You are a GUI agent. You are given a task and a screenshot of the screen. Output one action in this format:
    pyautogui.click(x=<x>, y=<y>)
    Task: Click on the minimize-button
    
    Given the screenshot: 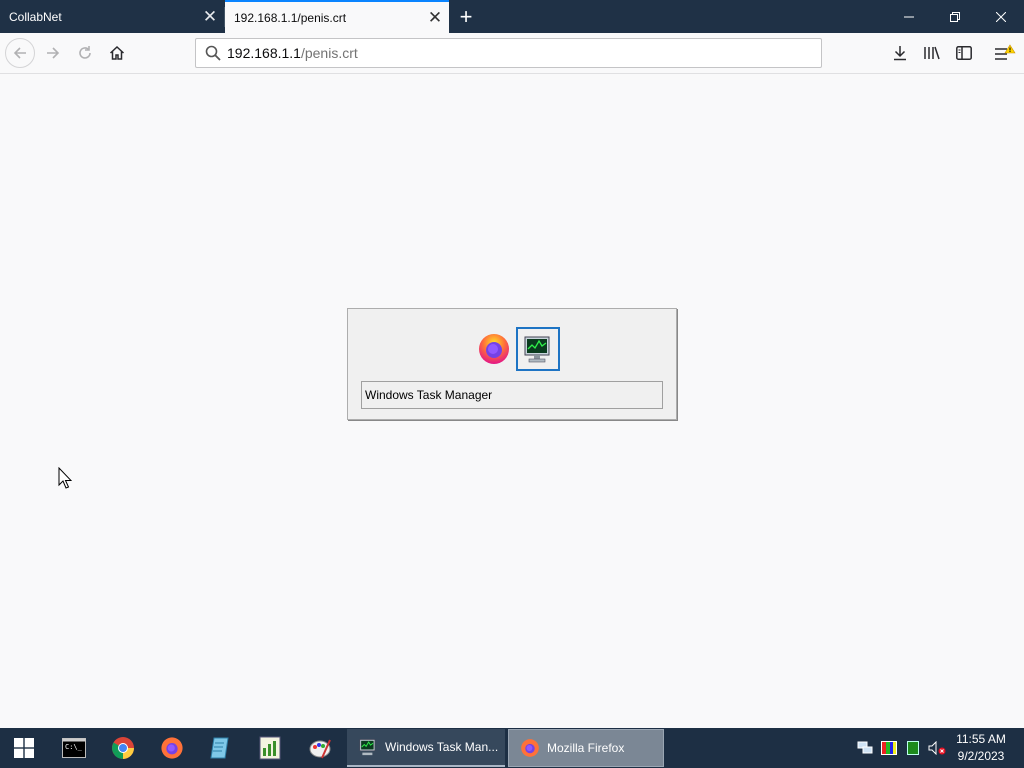 What is the action you would take?
    pyautogui.click(x=909, y=16)
    